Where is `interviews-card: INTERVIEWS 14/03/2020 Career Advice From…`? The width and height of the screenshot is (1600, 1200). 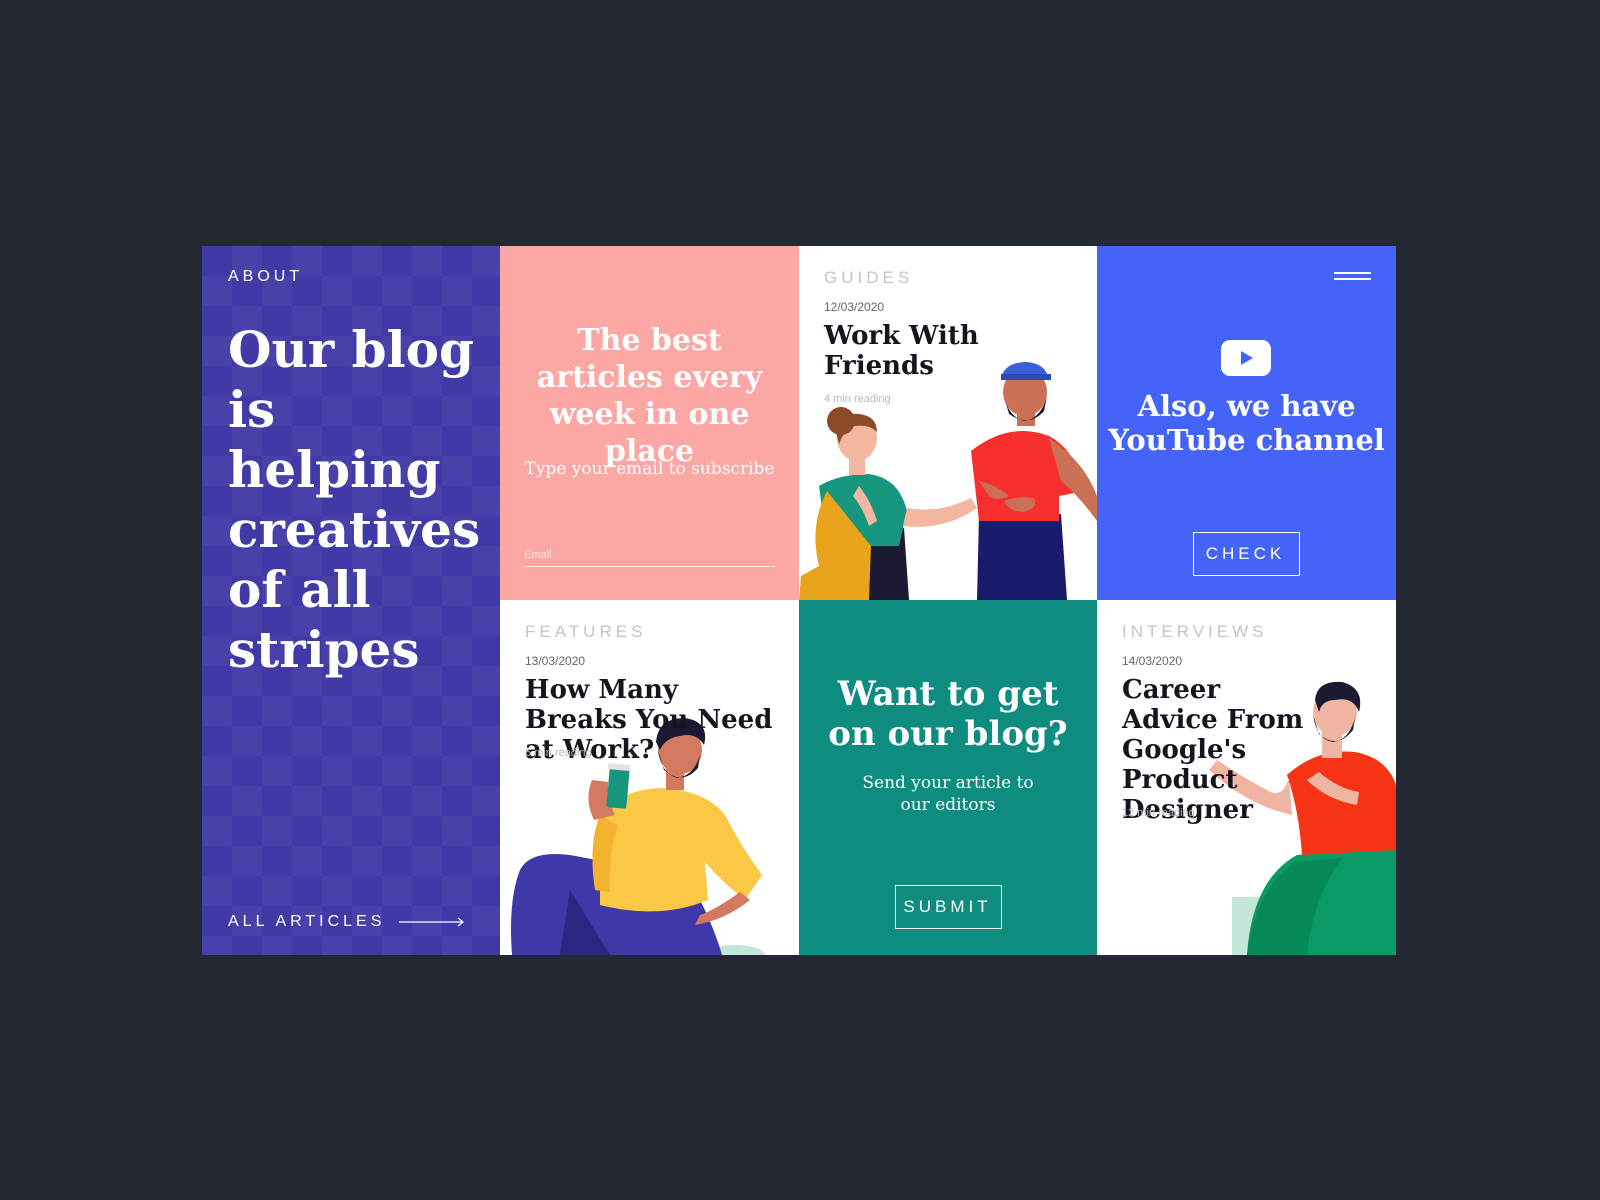 interviews-card: INTERVIEWS 14/03/2020 Career Advice From… is located at coordinates (1246, 777).